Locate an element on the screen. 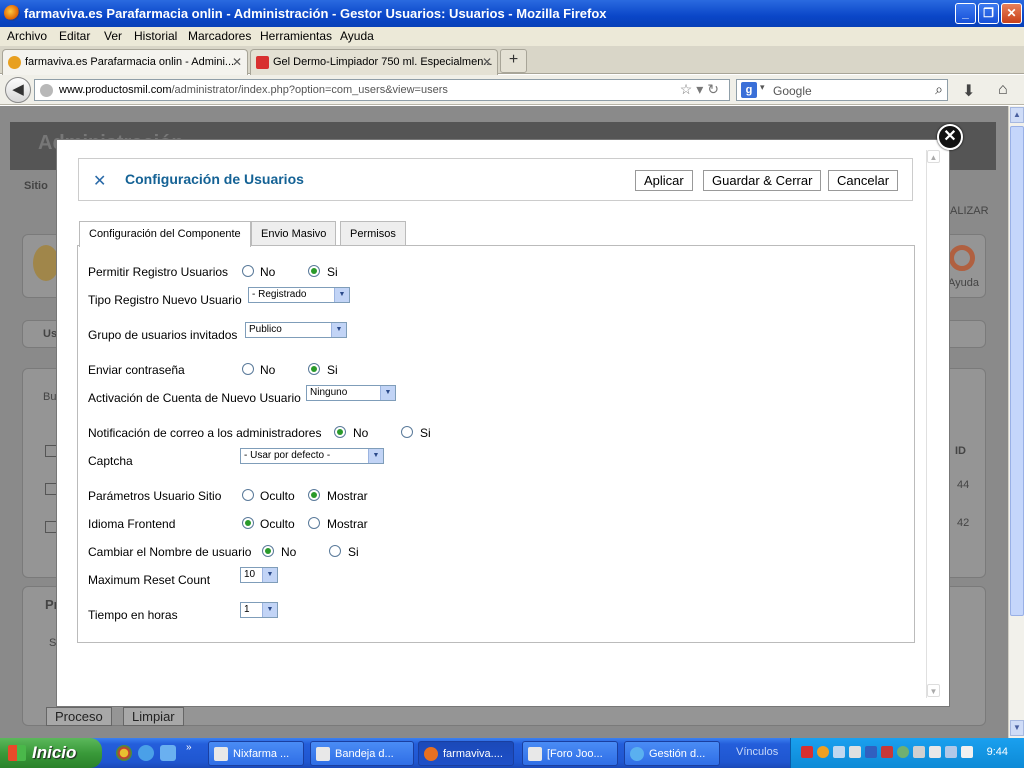 This screenshot has width=1024, height=768. download-icon: ⬇ is located at coordinates (968, 91).